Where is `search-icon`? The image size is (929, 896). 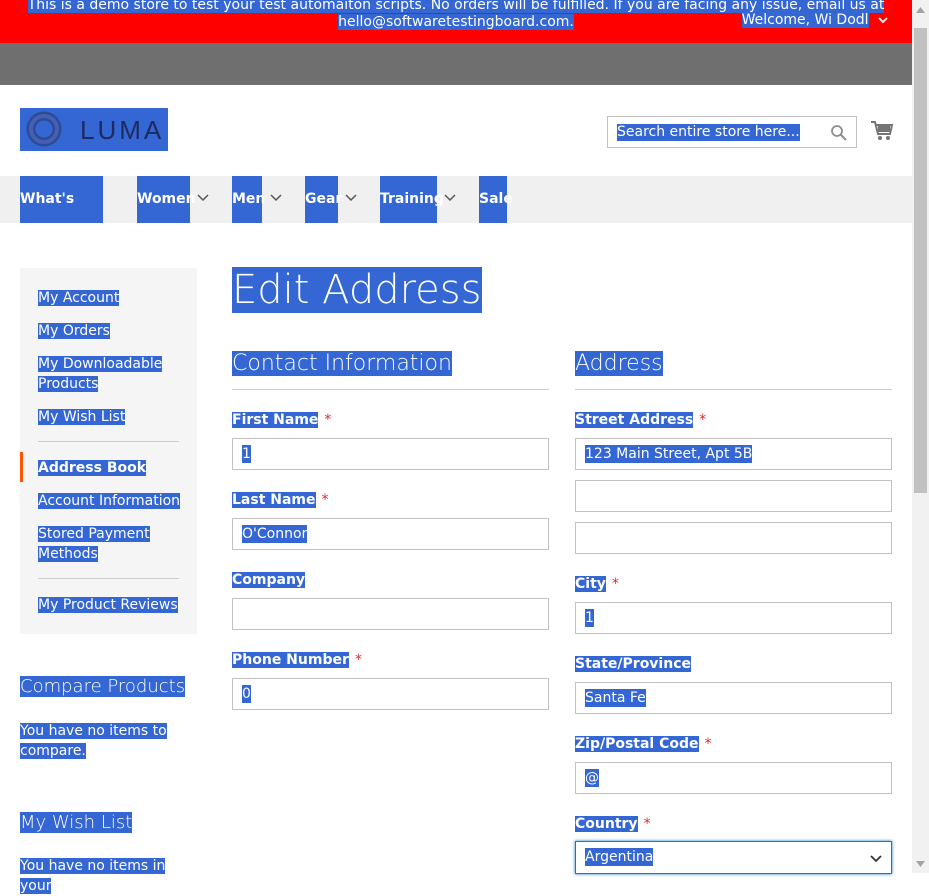
search-icon is located at coordinates (839, 133).